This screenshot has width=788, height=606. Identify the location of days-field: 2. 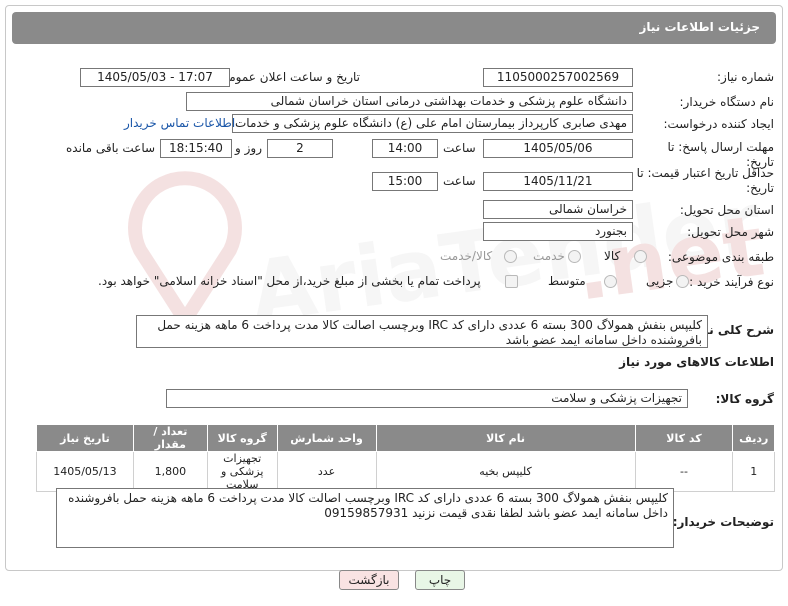
(300, 148).